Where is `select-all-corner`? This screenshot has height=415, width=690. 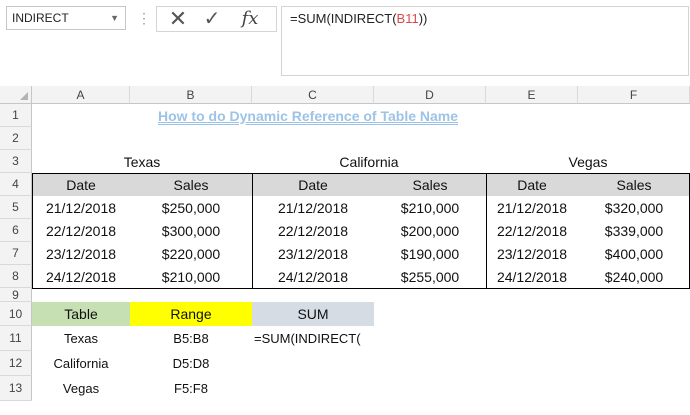
select-all-corner is located at coordinates (16, 95).